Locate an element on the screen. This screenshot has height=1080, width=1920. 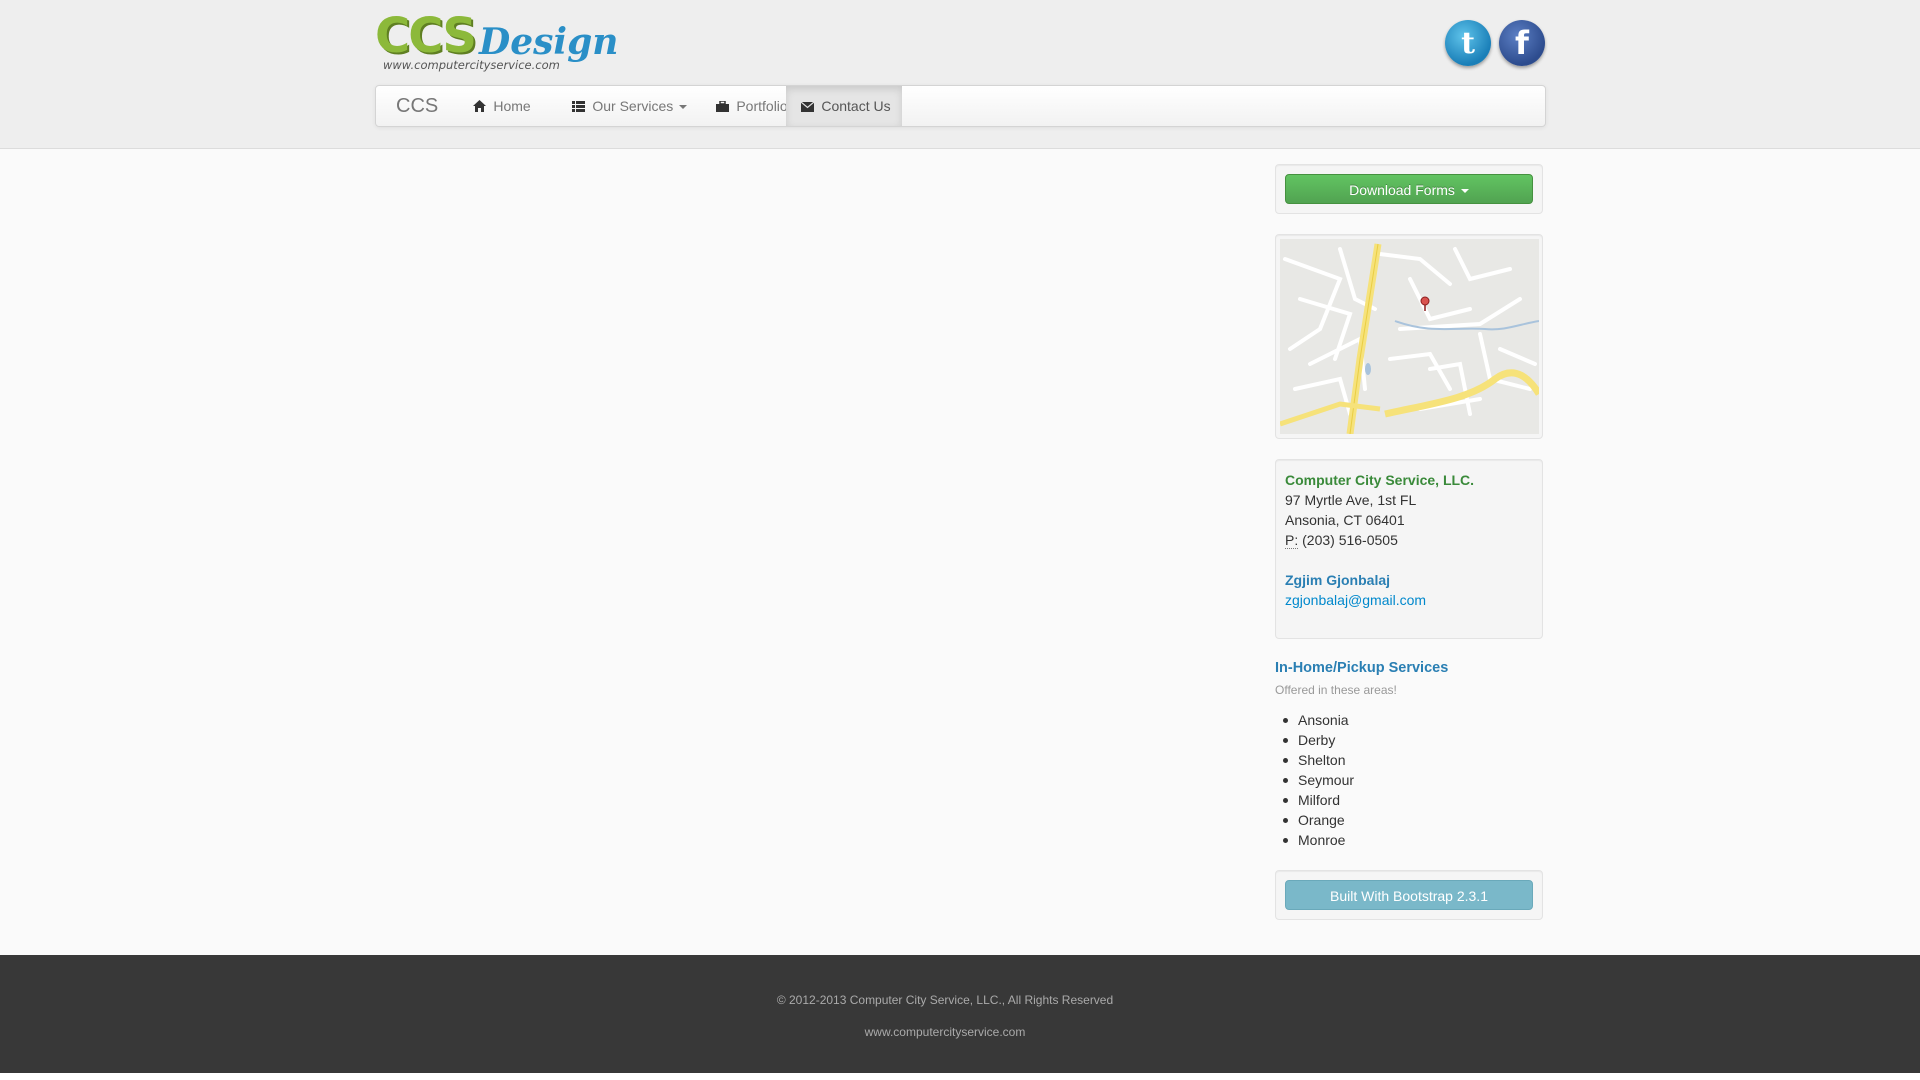
services-subtitle: Offered in these areas! is located at coordinates (1336, 690).